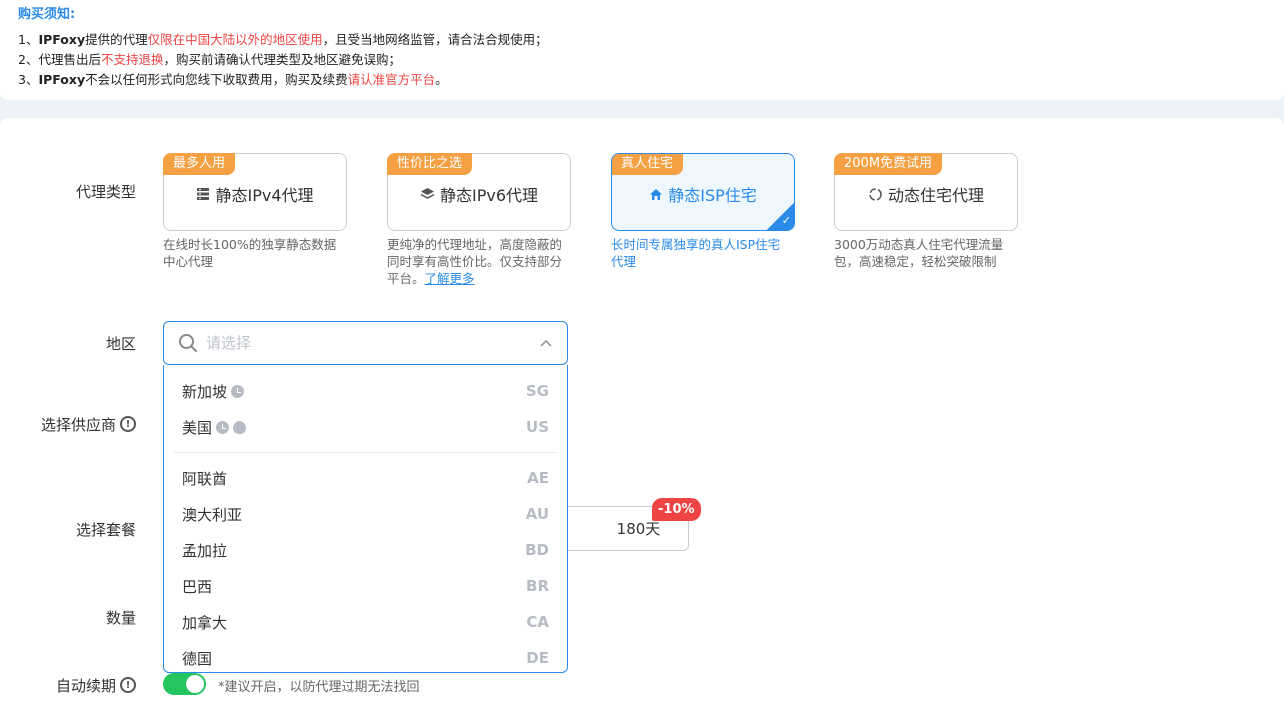 This screenshot has width=1284, height=726. Describe the element at coordinates (779, 216) in the screenshot. I see `selected-check-icon: ✓` at that location.